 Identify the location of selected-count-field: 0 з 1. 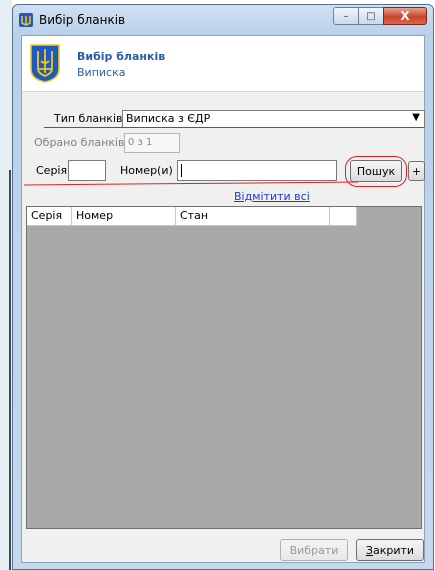
(152, 143).